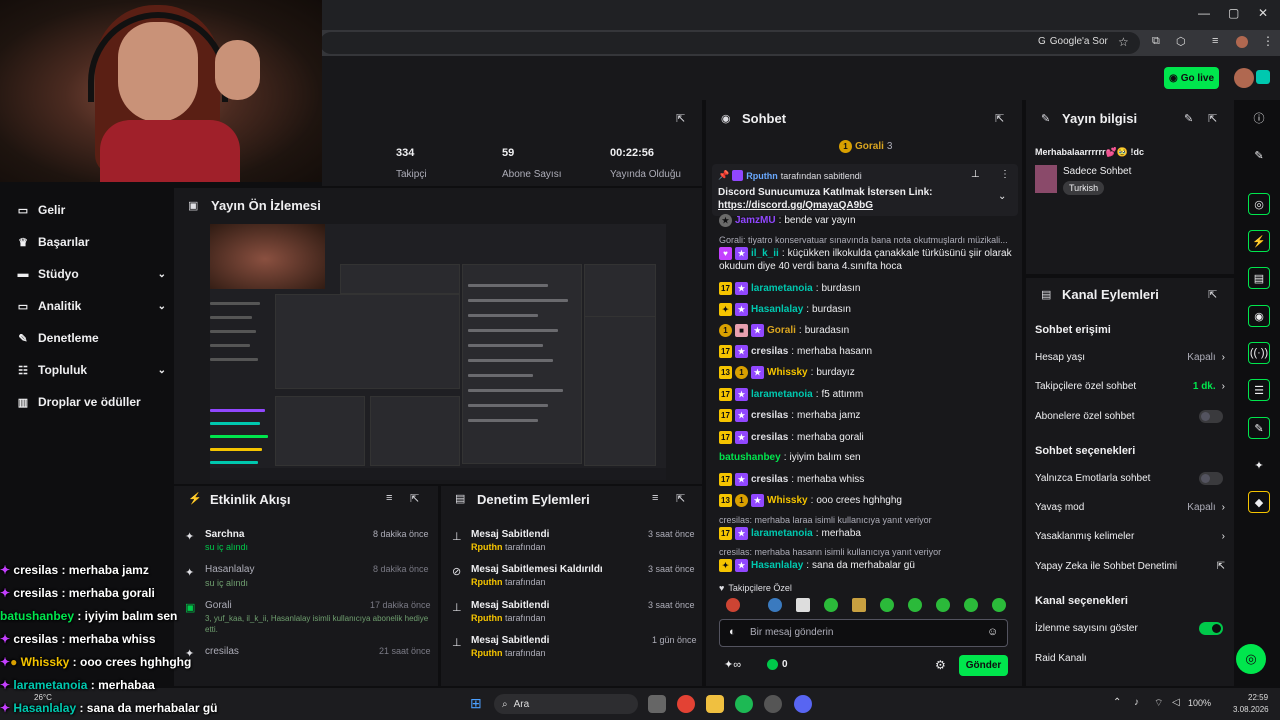 The height and width of the screenshot is (720, 1280). I want to click on ai-mod-row: Yapay Zeka ile Sohbet Denetimi ⇱, so click(1130, 566).